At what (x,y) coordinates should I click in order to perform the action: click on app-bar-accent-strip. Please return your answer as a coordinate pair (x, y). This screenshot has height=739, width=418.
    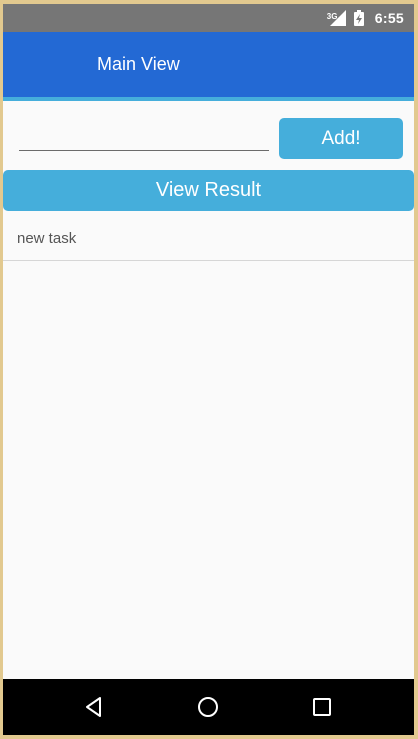
    Looking at the image, I should click on (208, 99).